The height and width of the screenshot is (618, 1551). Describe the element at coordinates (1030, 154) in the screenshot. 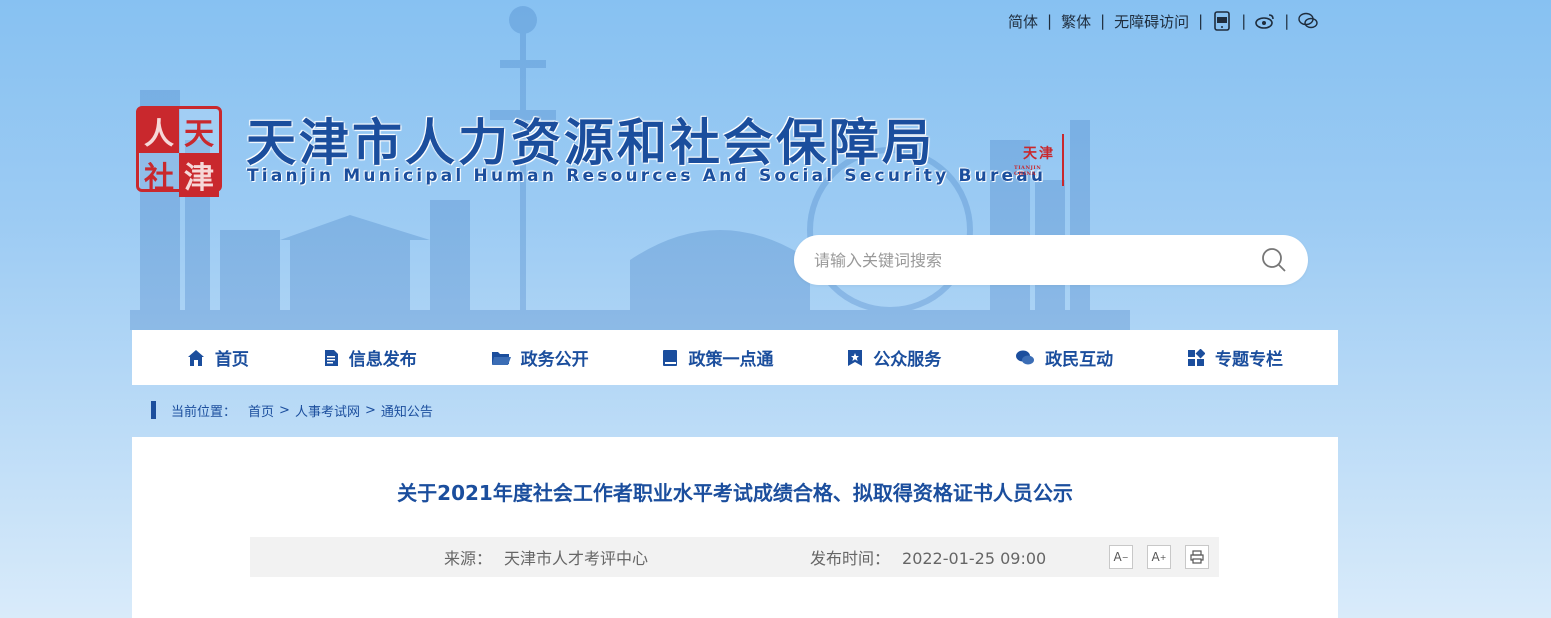

I see `emblem-char: 天` at that location.